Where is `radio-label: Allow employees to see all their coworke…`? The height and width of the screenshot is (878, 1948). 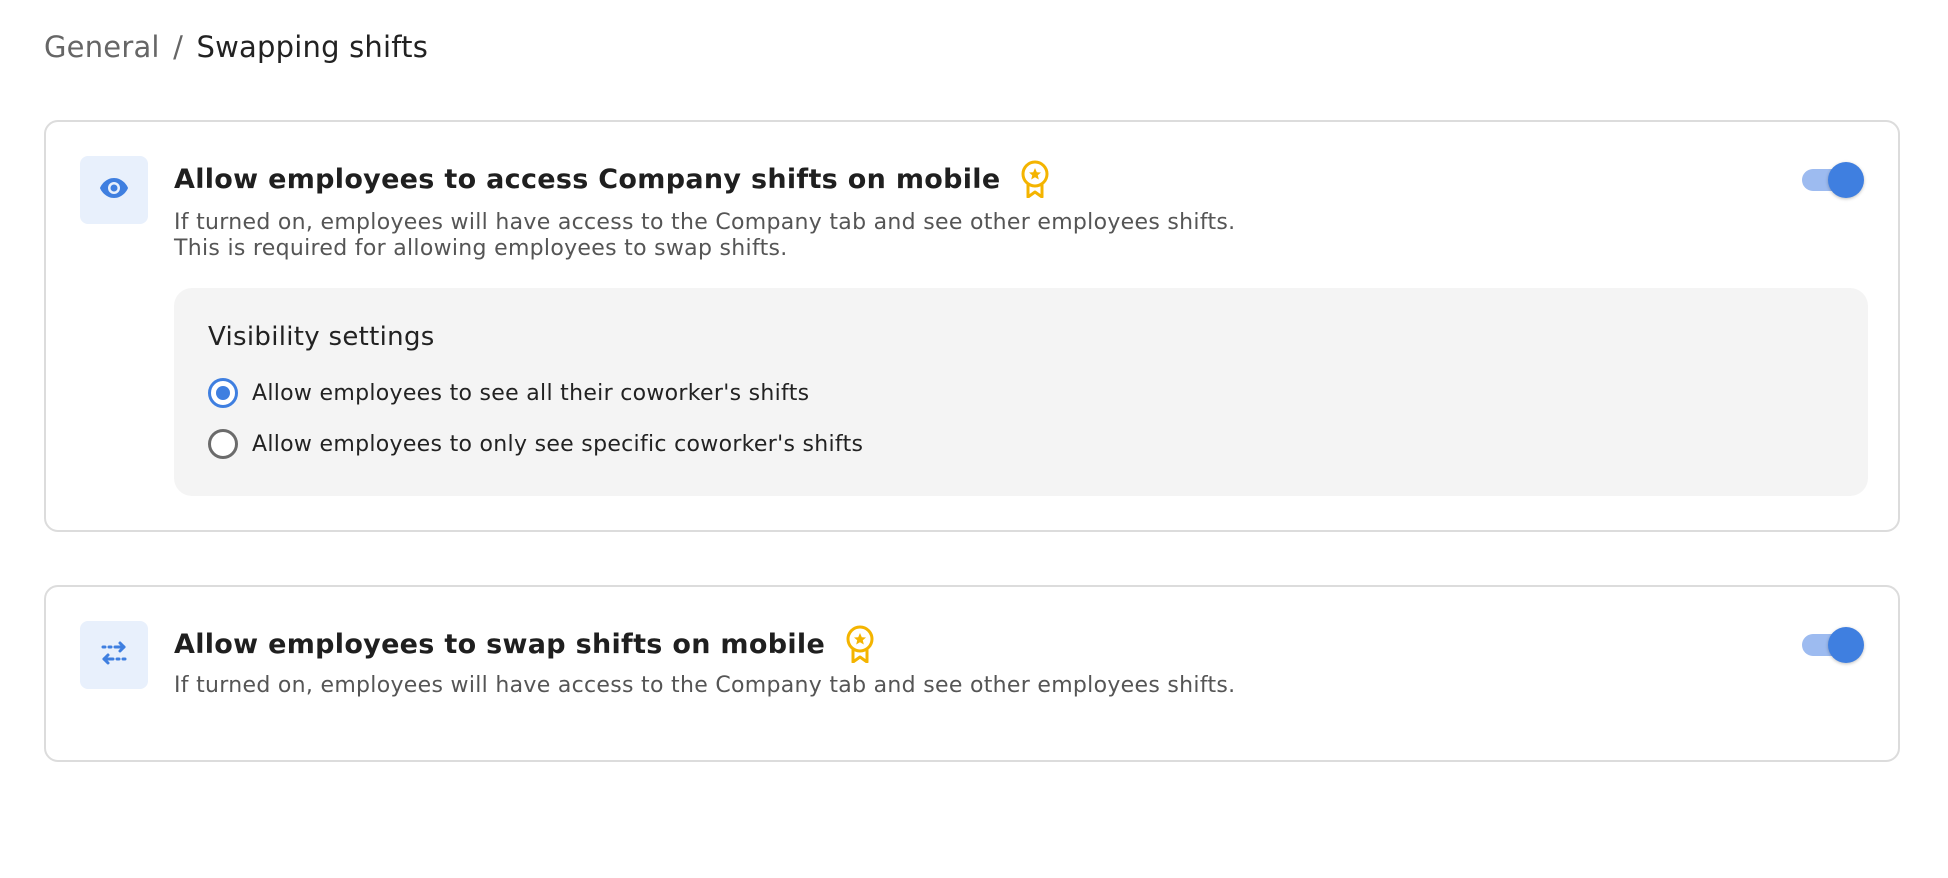
radio-label: Allow employees to see all their coworke… is located at coordinates (530, 393).